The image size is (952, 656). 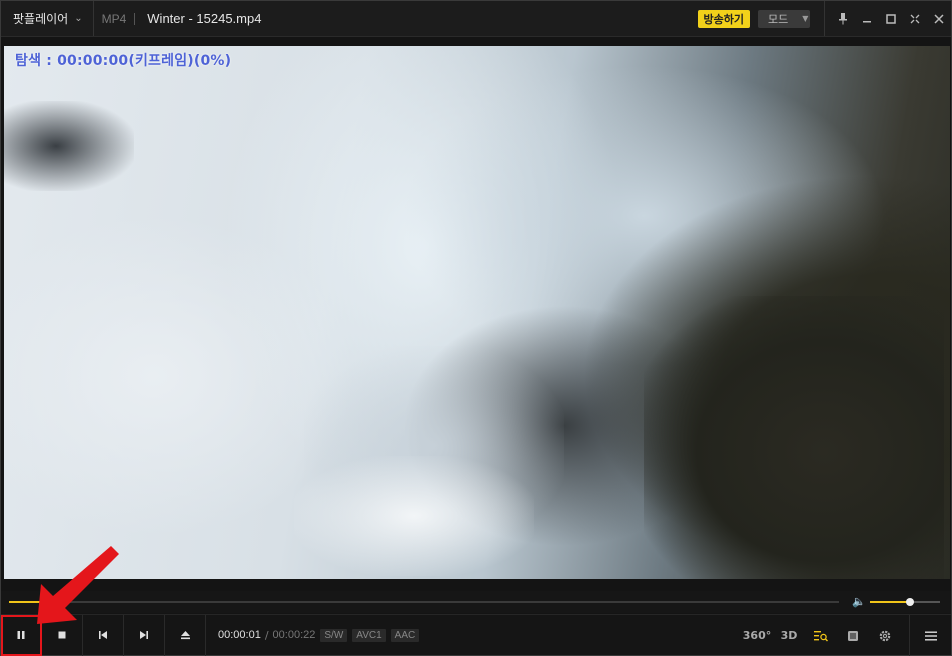 What do you see at coordinates (78, 18) in the screenshot?
I see `chevron-down-icon: ⌄` at bounding box center [78, 18].